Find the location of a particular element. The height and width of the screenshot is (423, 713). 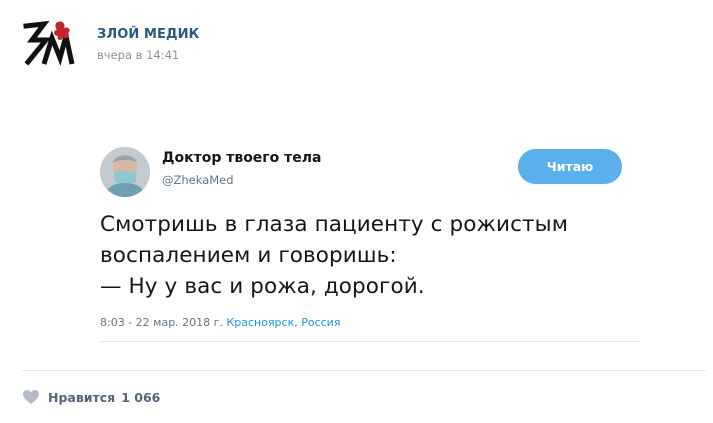

tweet-date: 8:03 - 22 мар. 2018 г. is located at coordinates (163, 322).